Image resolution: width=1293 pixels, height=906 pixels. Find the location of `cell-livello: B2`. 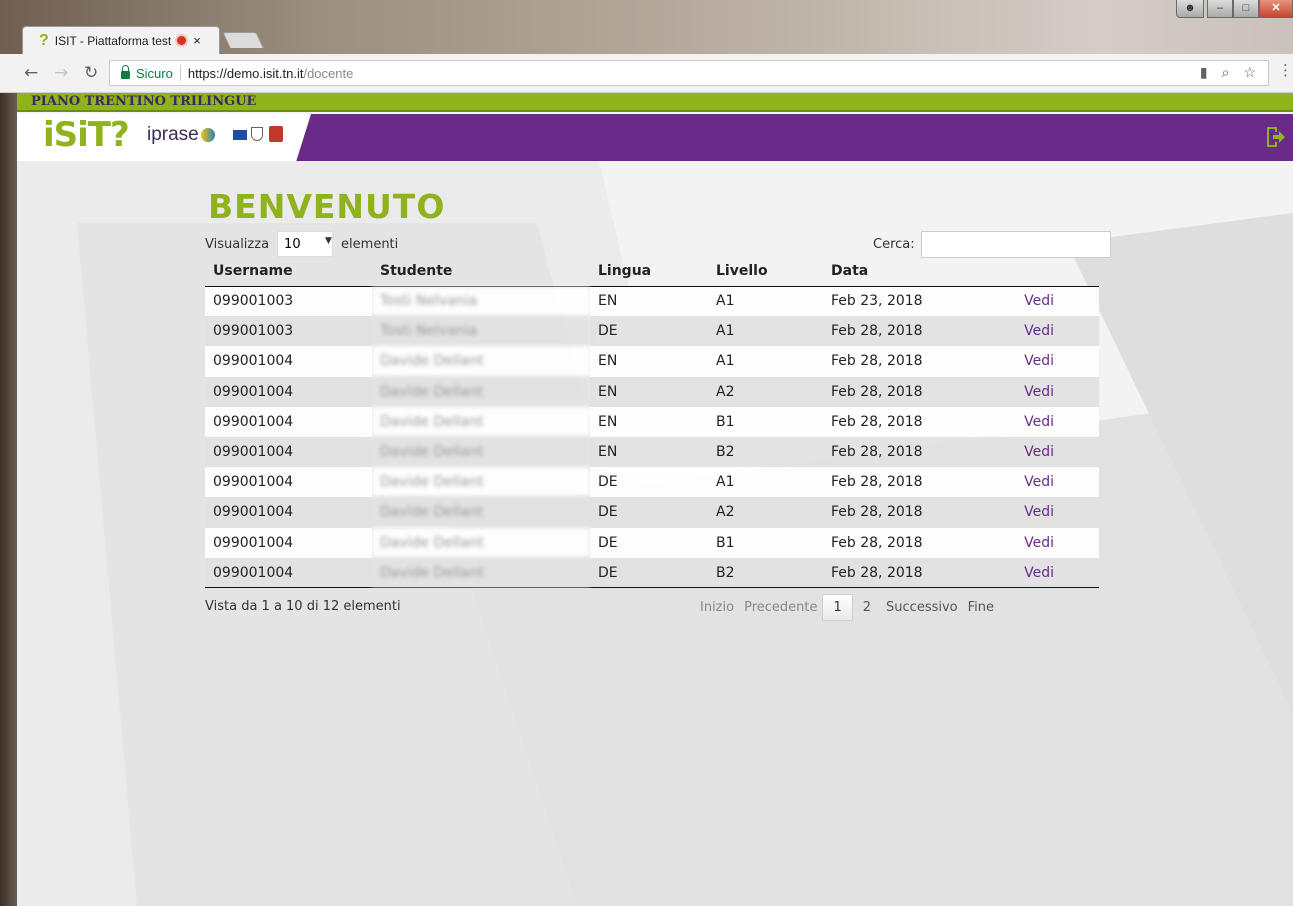

cell-livello: B2 is located at coordinates (765, 452).